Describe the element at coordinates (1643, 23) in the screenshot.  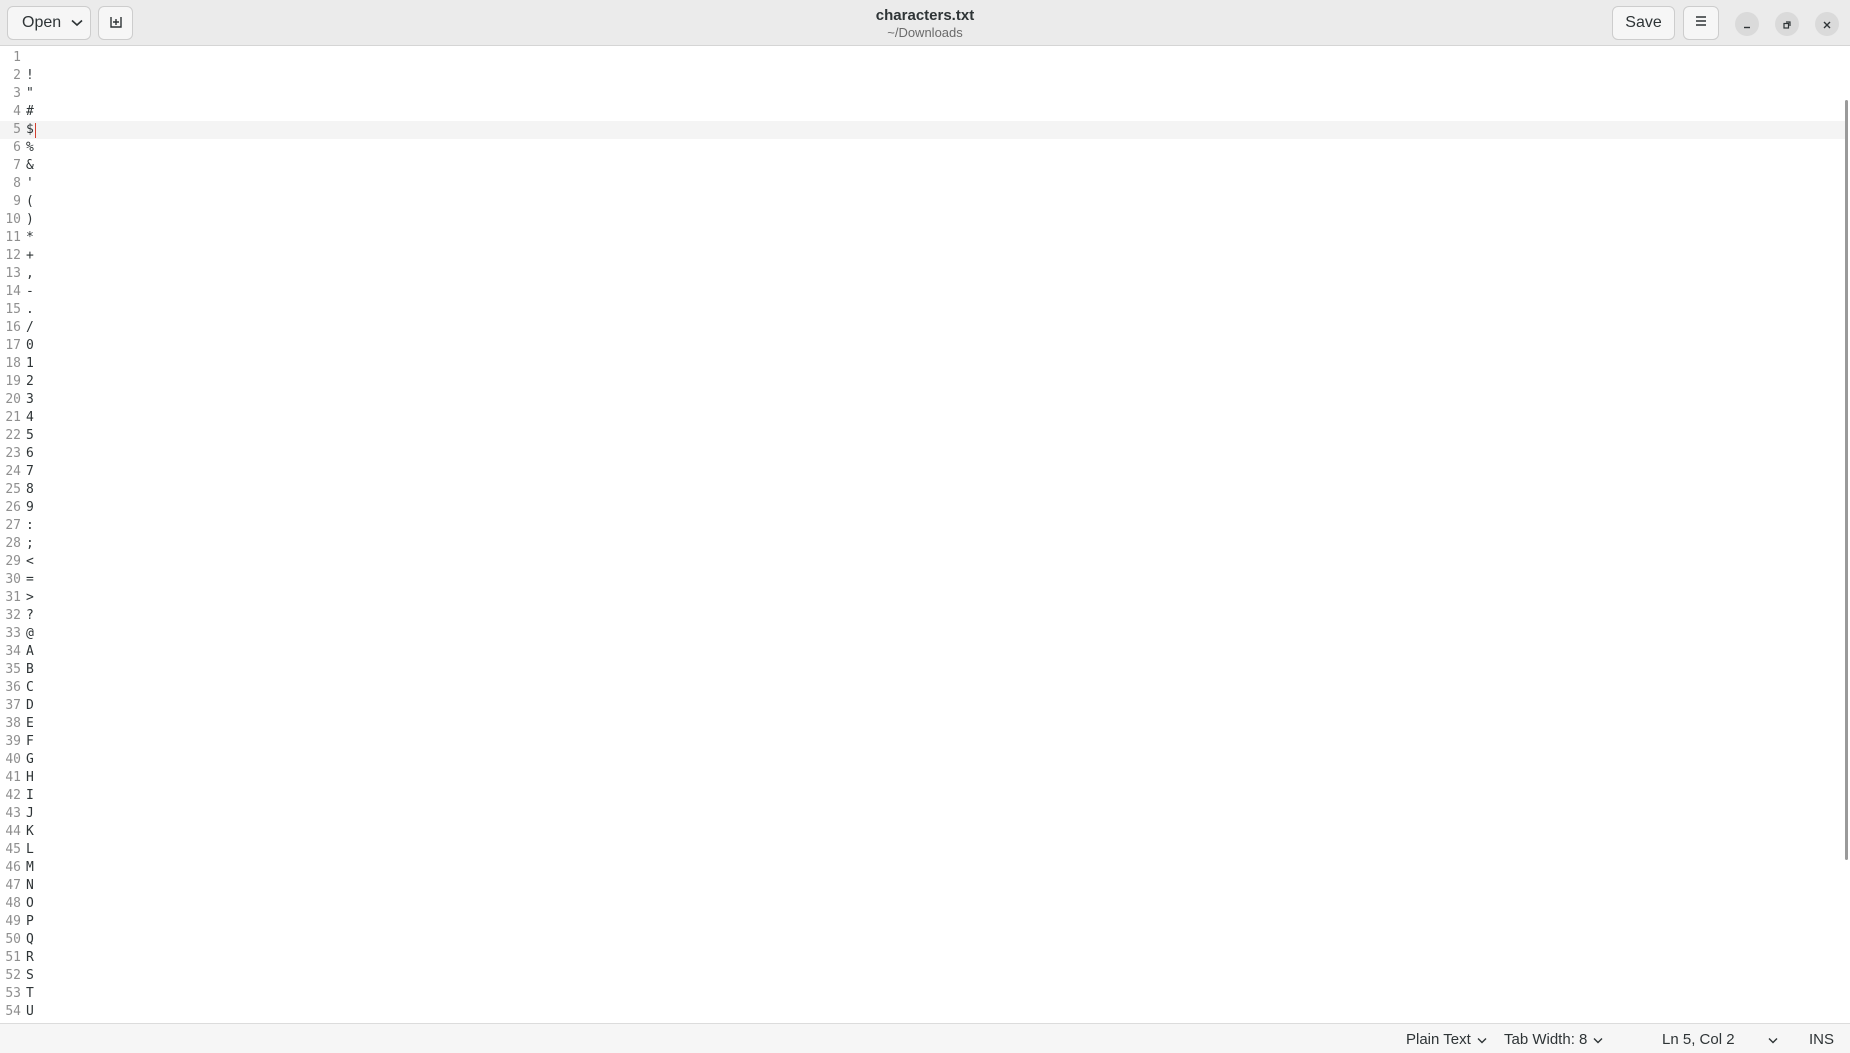
I see `save-button: Save` at that location.